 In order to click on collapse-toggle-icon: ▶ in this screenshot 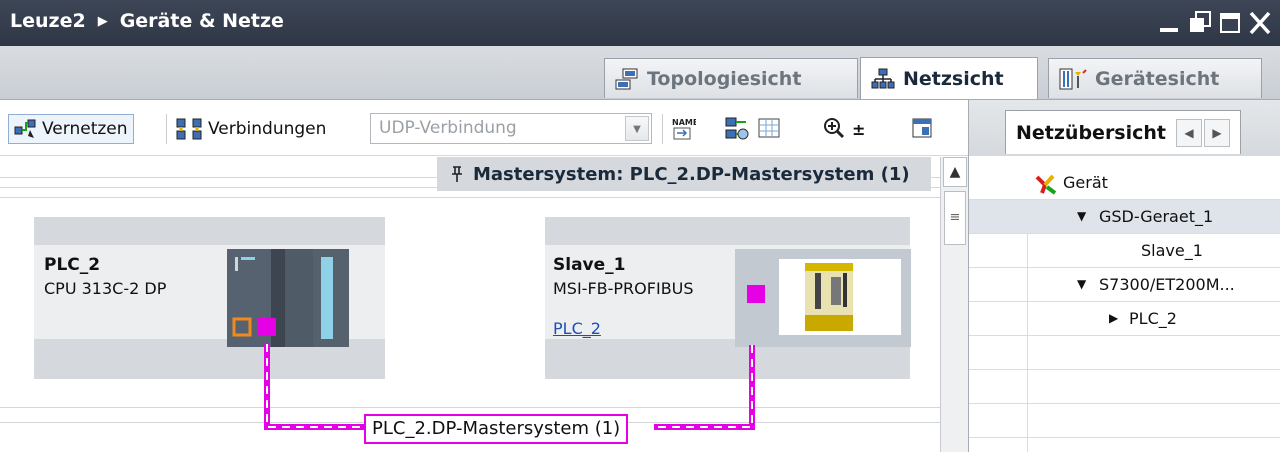, I will do `click(1113, 318)`.